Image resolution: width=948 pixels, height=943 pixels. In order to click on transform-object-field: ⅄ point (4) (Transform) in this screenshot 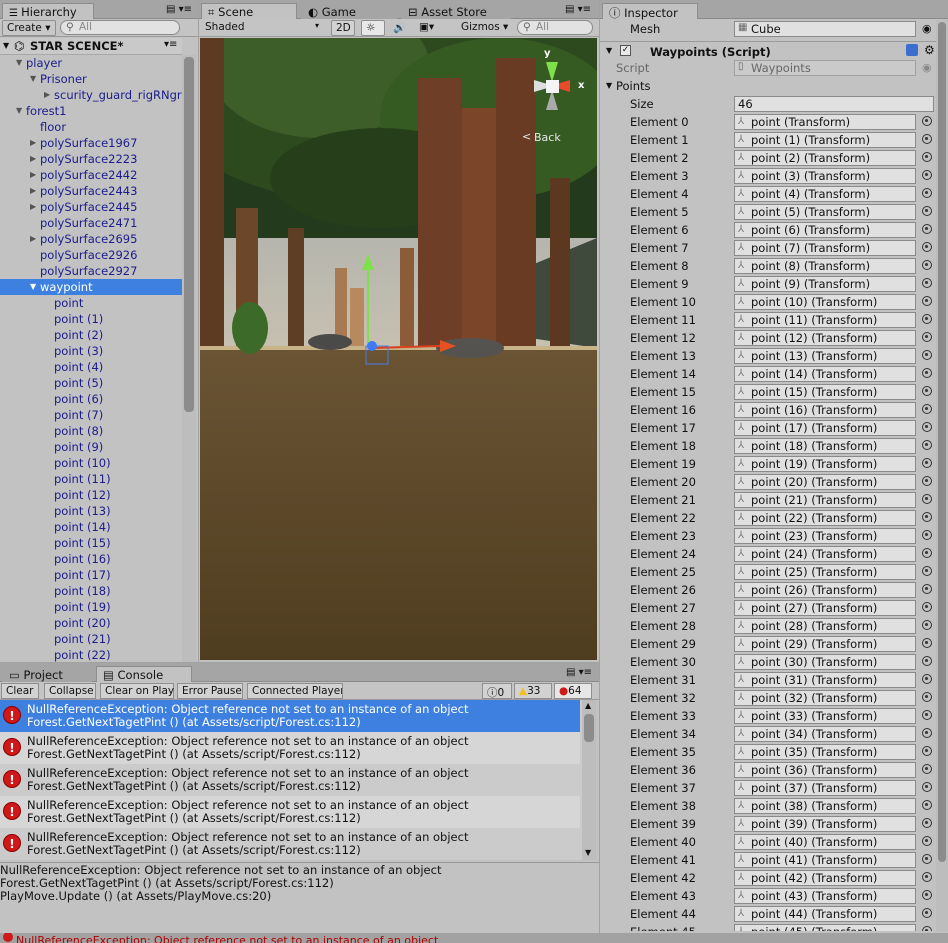, I will do `click(825, 194)`.